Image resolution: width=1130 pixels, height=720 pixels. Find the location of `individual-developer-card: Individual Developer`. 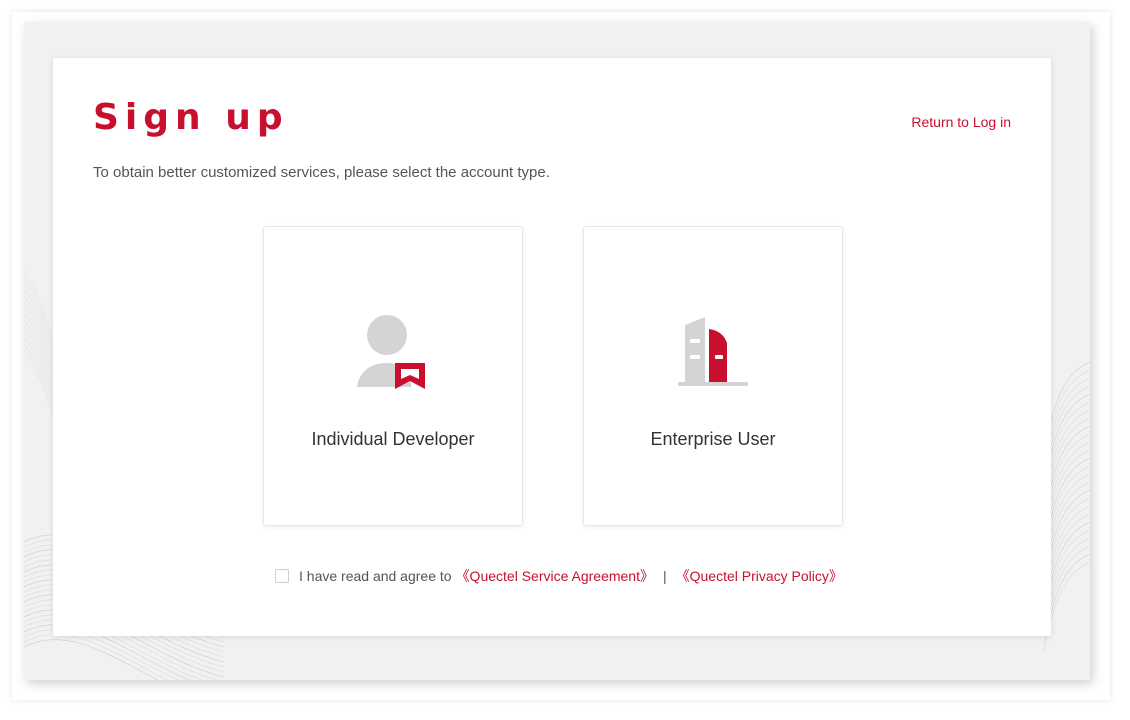

individual-developer-card: Individual Developer is located at coordinates (393, 376).